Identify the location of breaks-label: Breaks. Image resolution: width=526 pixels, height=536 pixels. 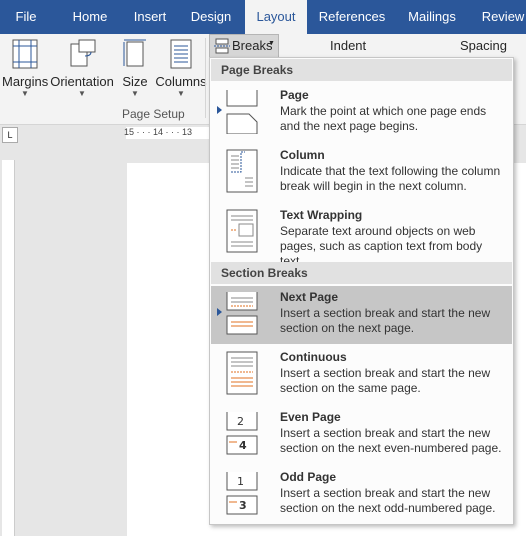
(252, 45).